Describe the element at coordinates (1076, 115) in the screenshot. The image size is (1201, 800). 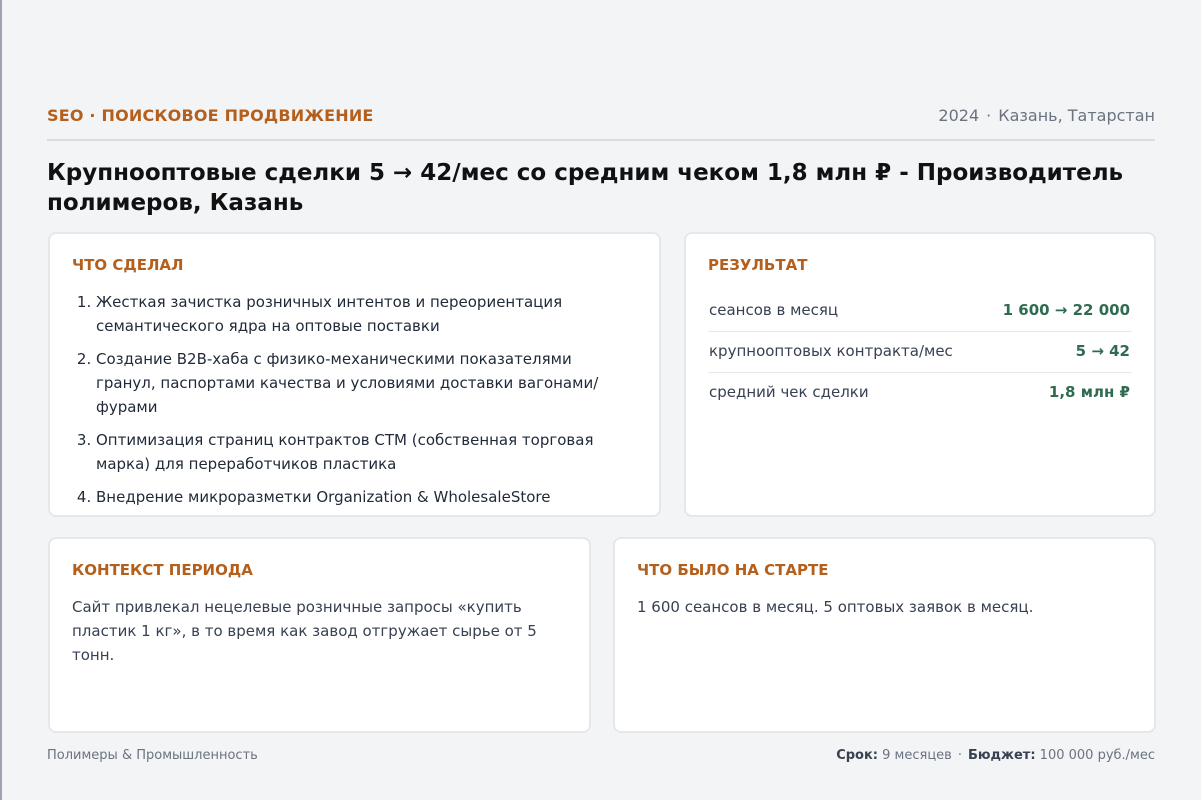
I see `case-location: Казань, Татарстан` at that location.